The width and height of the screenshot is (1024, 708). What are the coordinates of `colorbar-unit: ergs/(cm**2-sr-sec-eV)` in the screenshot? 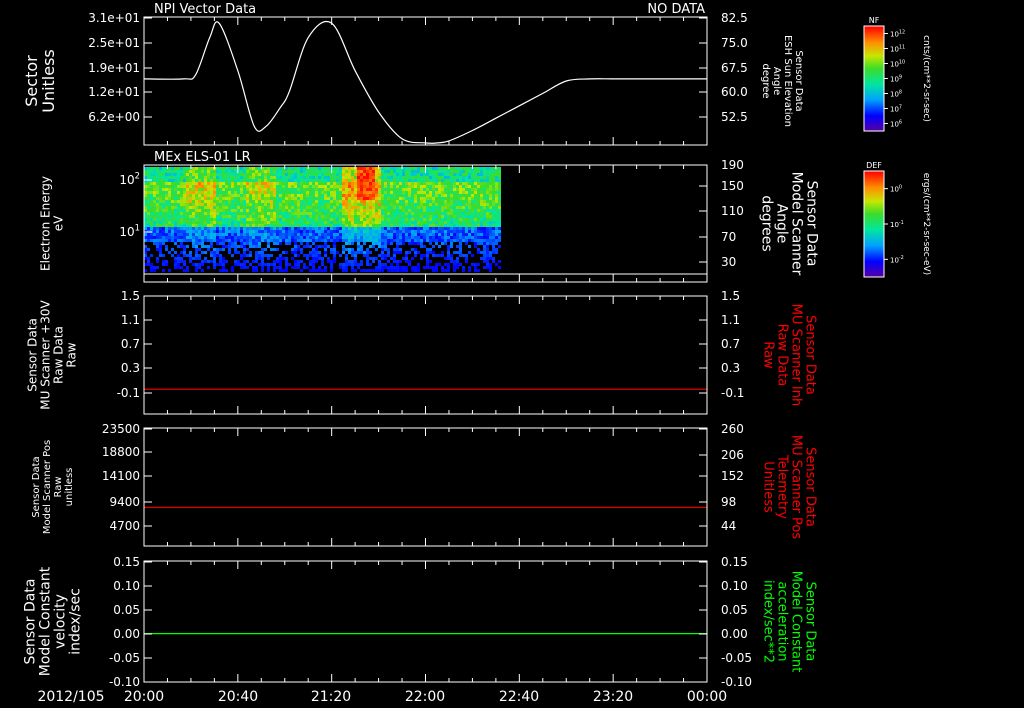 It's located at (926, 224).